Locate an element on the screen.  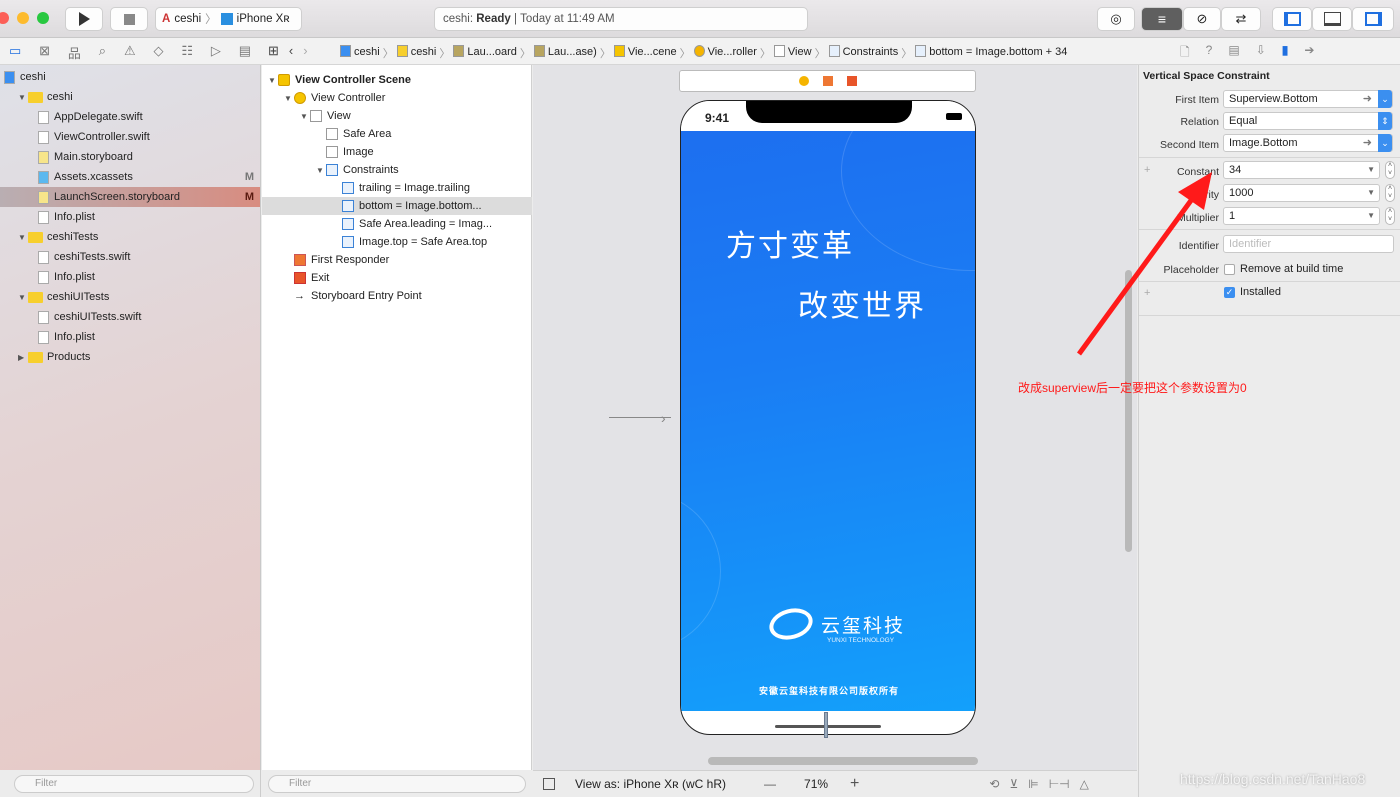
navigator-item: LaunchScreen.storyboard M is located at coordinates (130, 197).